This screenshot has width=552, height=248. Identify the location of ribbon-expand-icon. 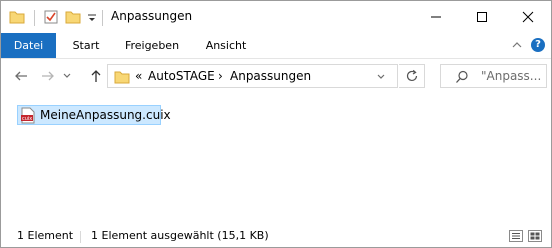
(517, 45).